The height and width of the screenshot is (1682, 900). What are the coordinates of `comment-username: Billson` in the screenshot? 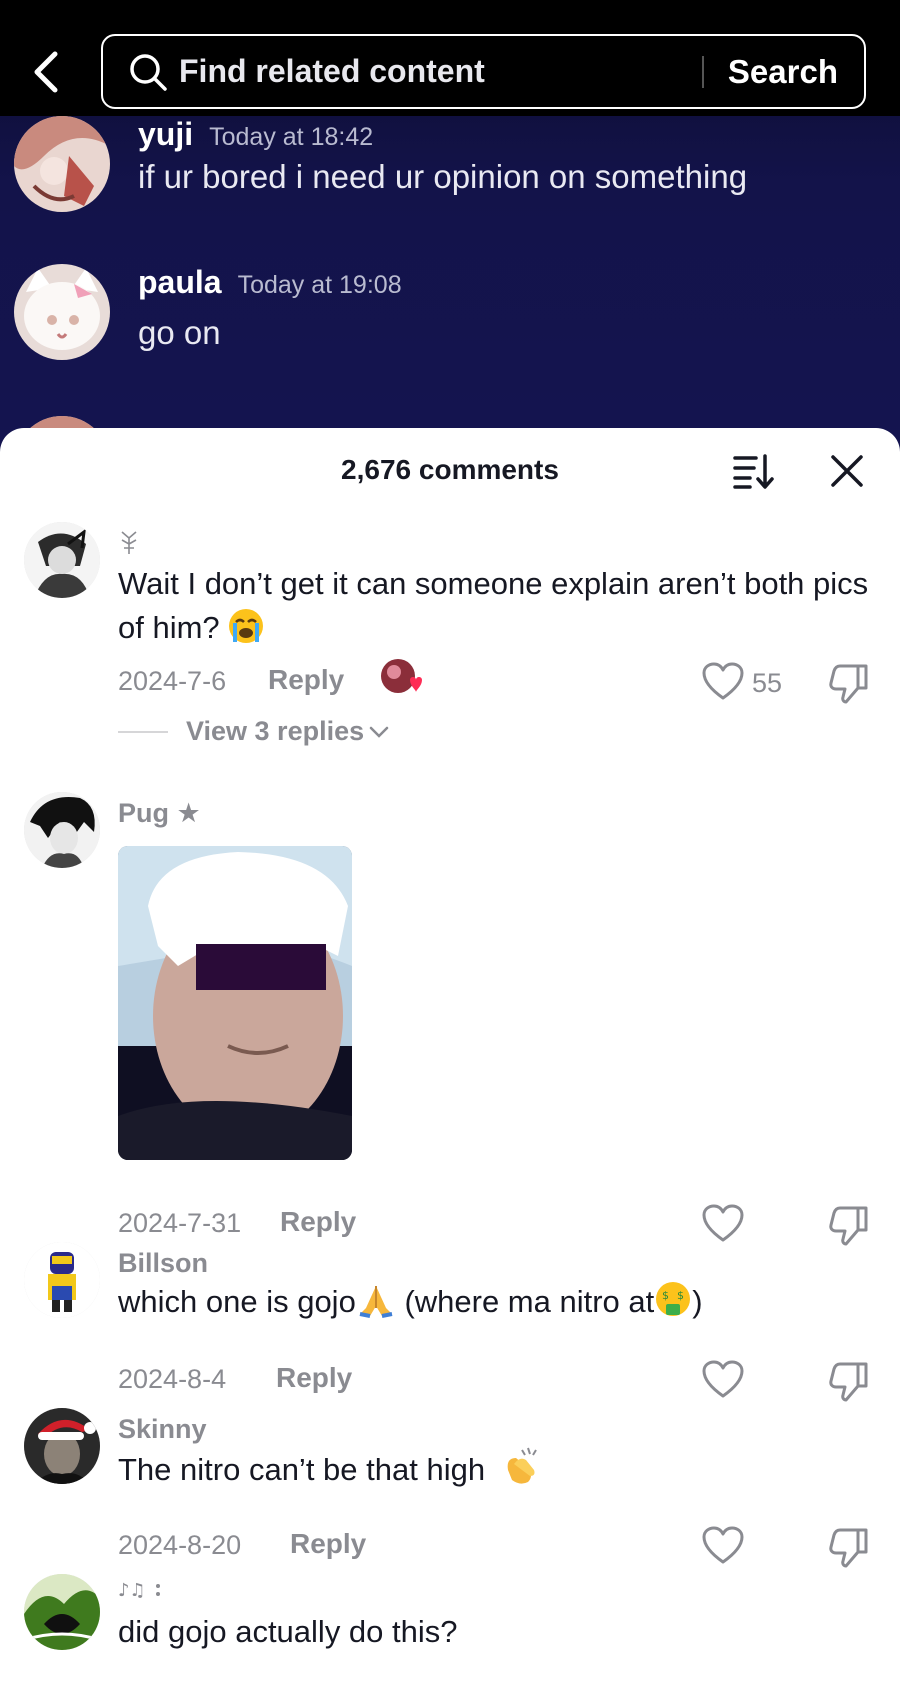 It's located at (163, 1263).